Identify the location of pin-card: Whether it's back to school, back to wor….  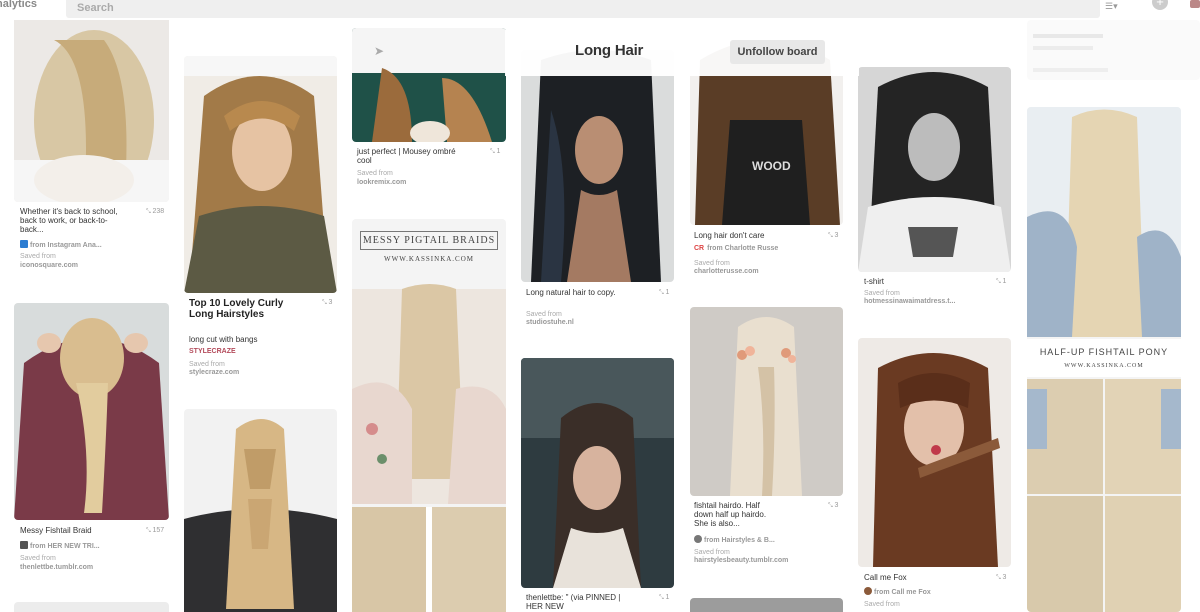
(91, 150).